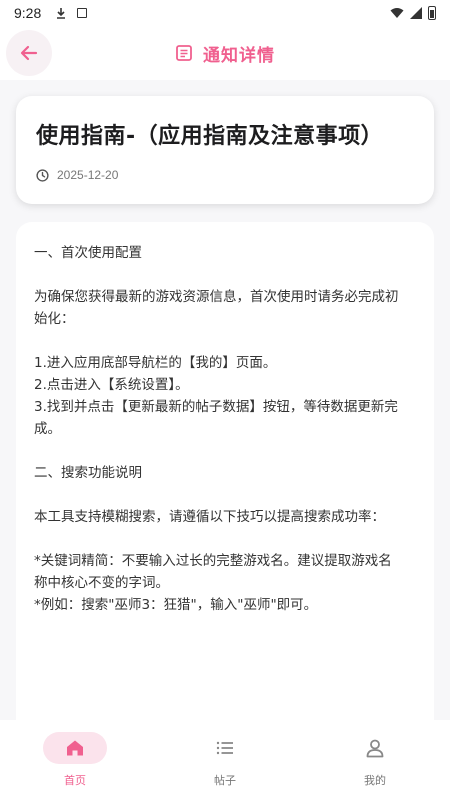  Describe the element at coordinates (239, 55) in the screenshot. I see `page-title: 通知详情` at that location.